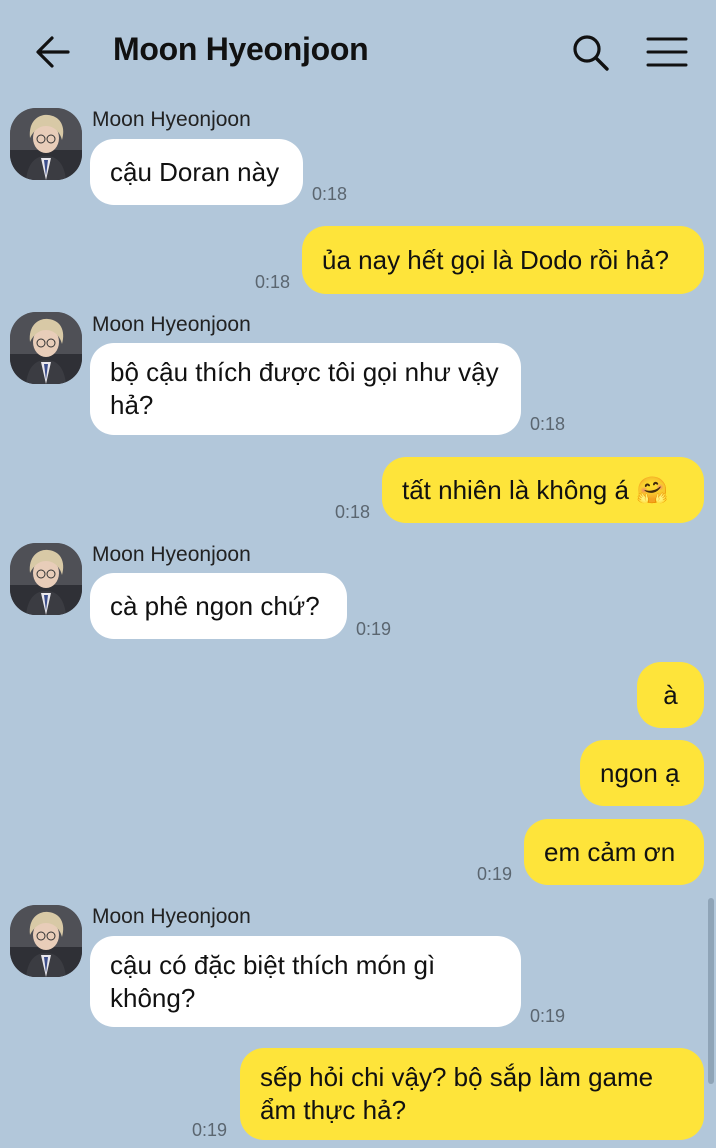  What do you see at coordinates (218, 606) in the screenshot?
I see `incoming-message-bubble: cà phê ngon chứ?` at bounding box center [218, 606].